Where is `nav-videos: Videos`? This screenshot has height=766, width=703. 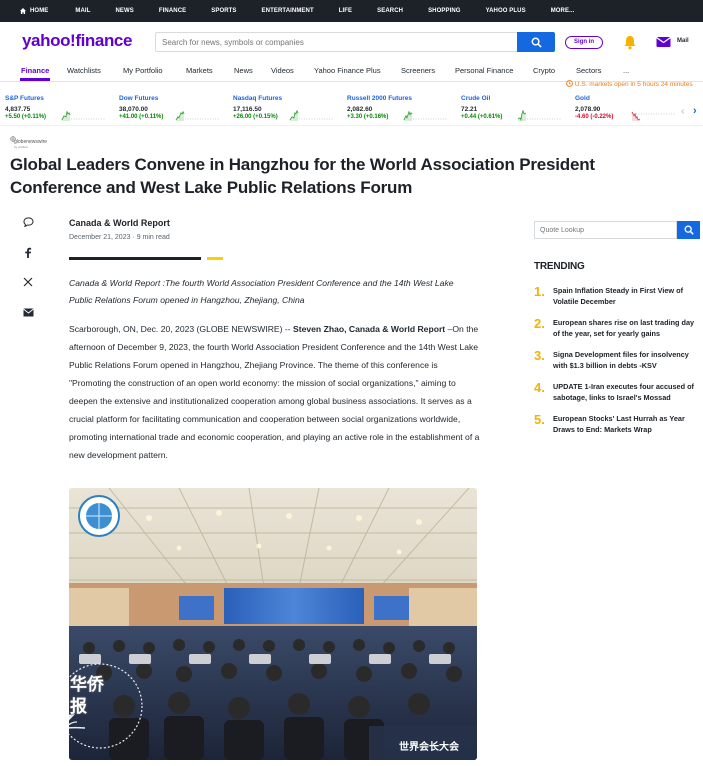
nav-videos: Videos is located at coordinates (282, 70).